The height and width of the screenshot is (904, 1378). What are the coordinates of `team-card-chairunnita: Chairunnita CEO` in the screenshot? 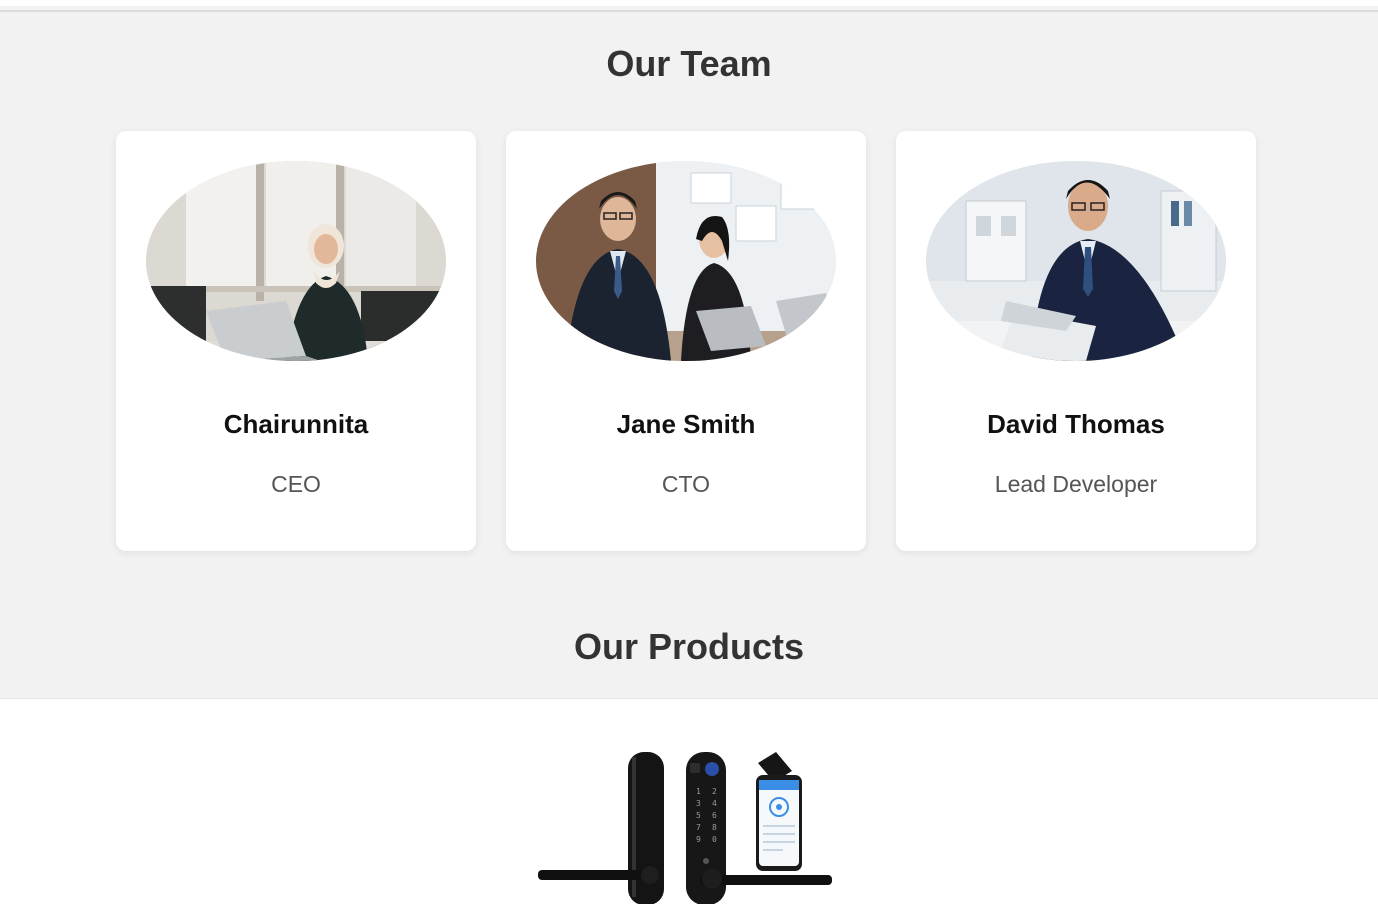 It's located at (296, 341).